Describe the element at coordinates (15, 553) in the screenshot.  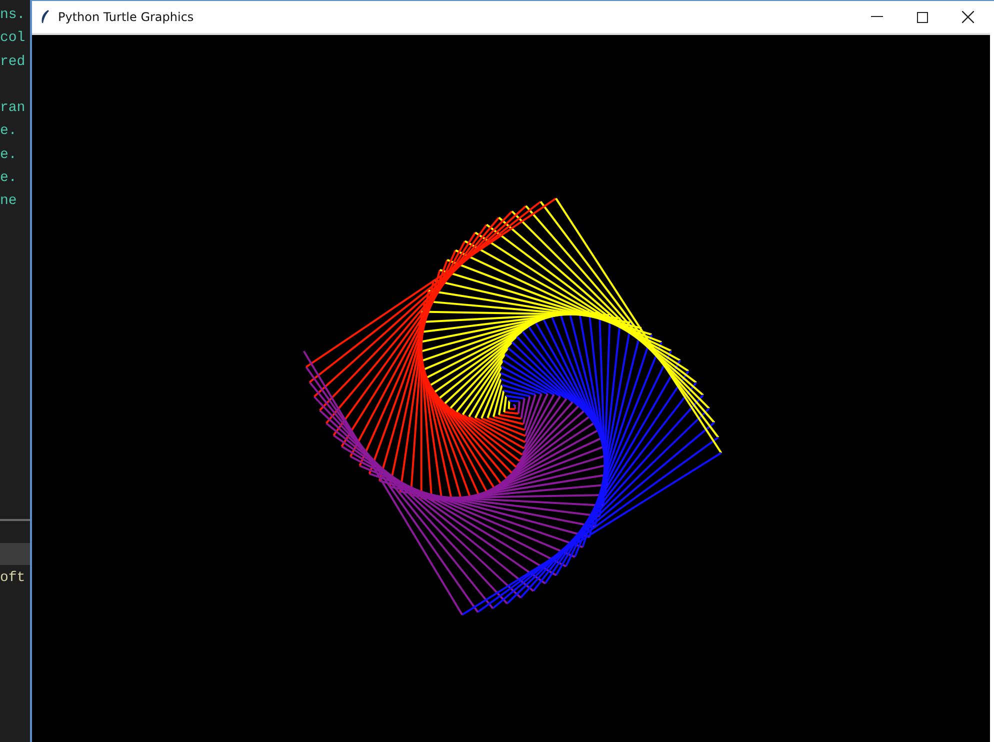
I see `panel-header` at that location.